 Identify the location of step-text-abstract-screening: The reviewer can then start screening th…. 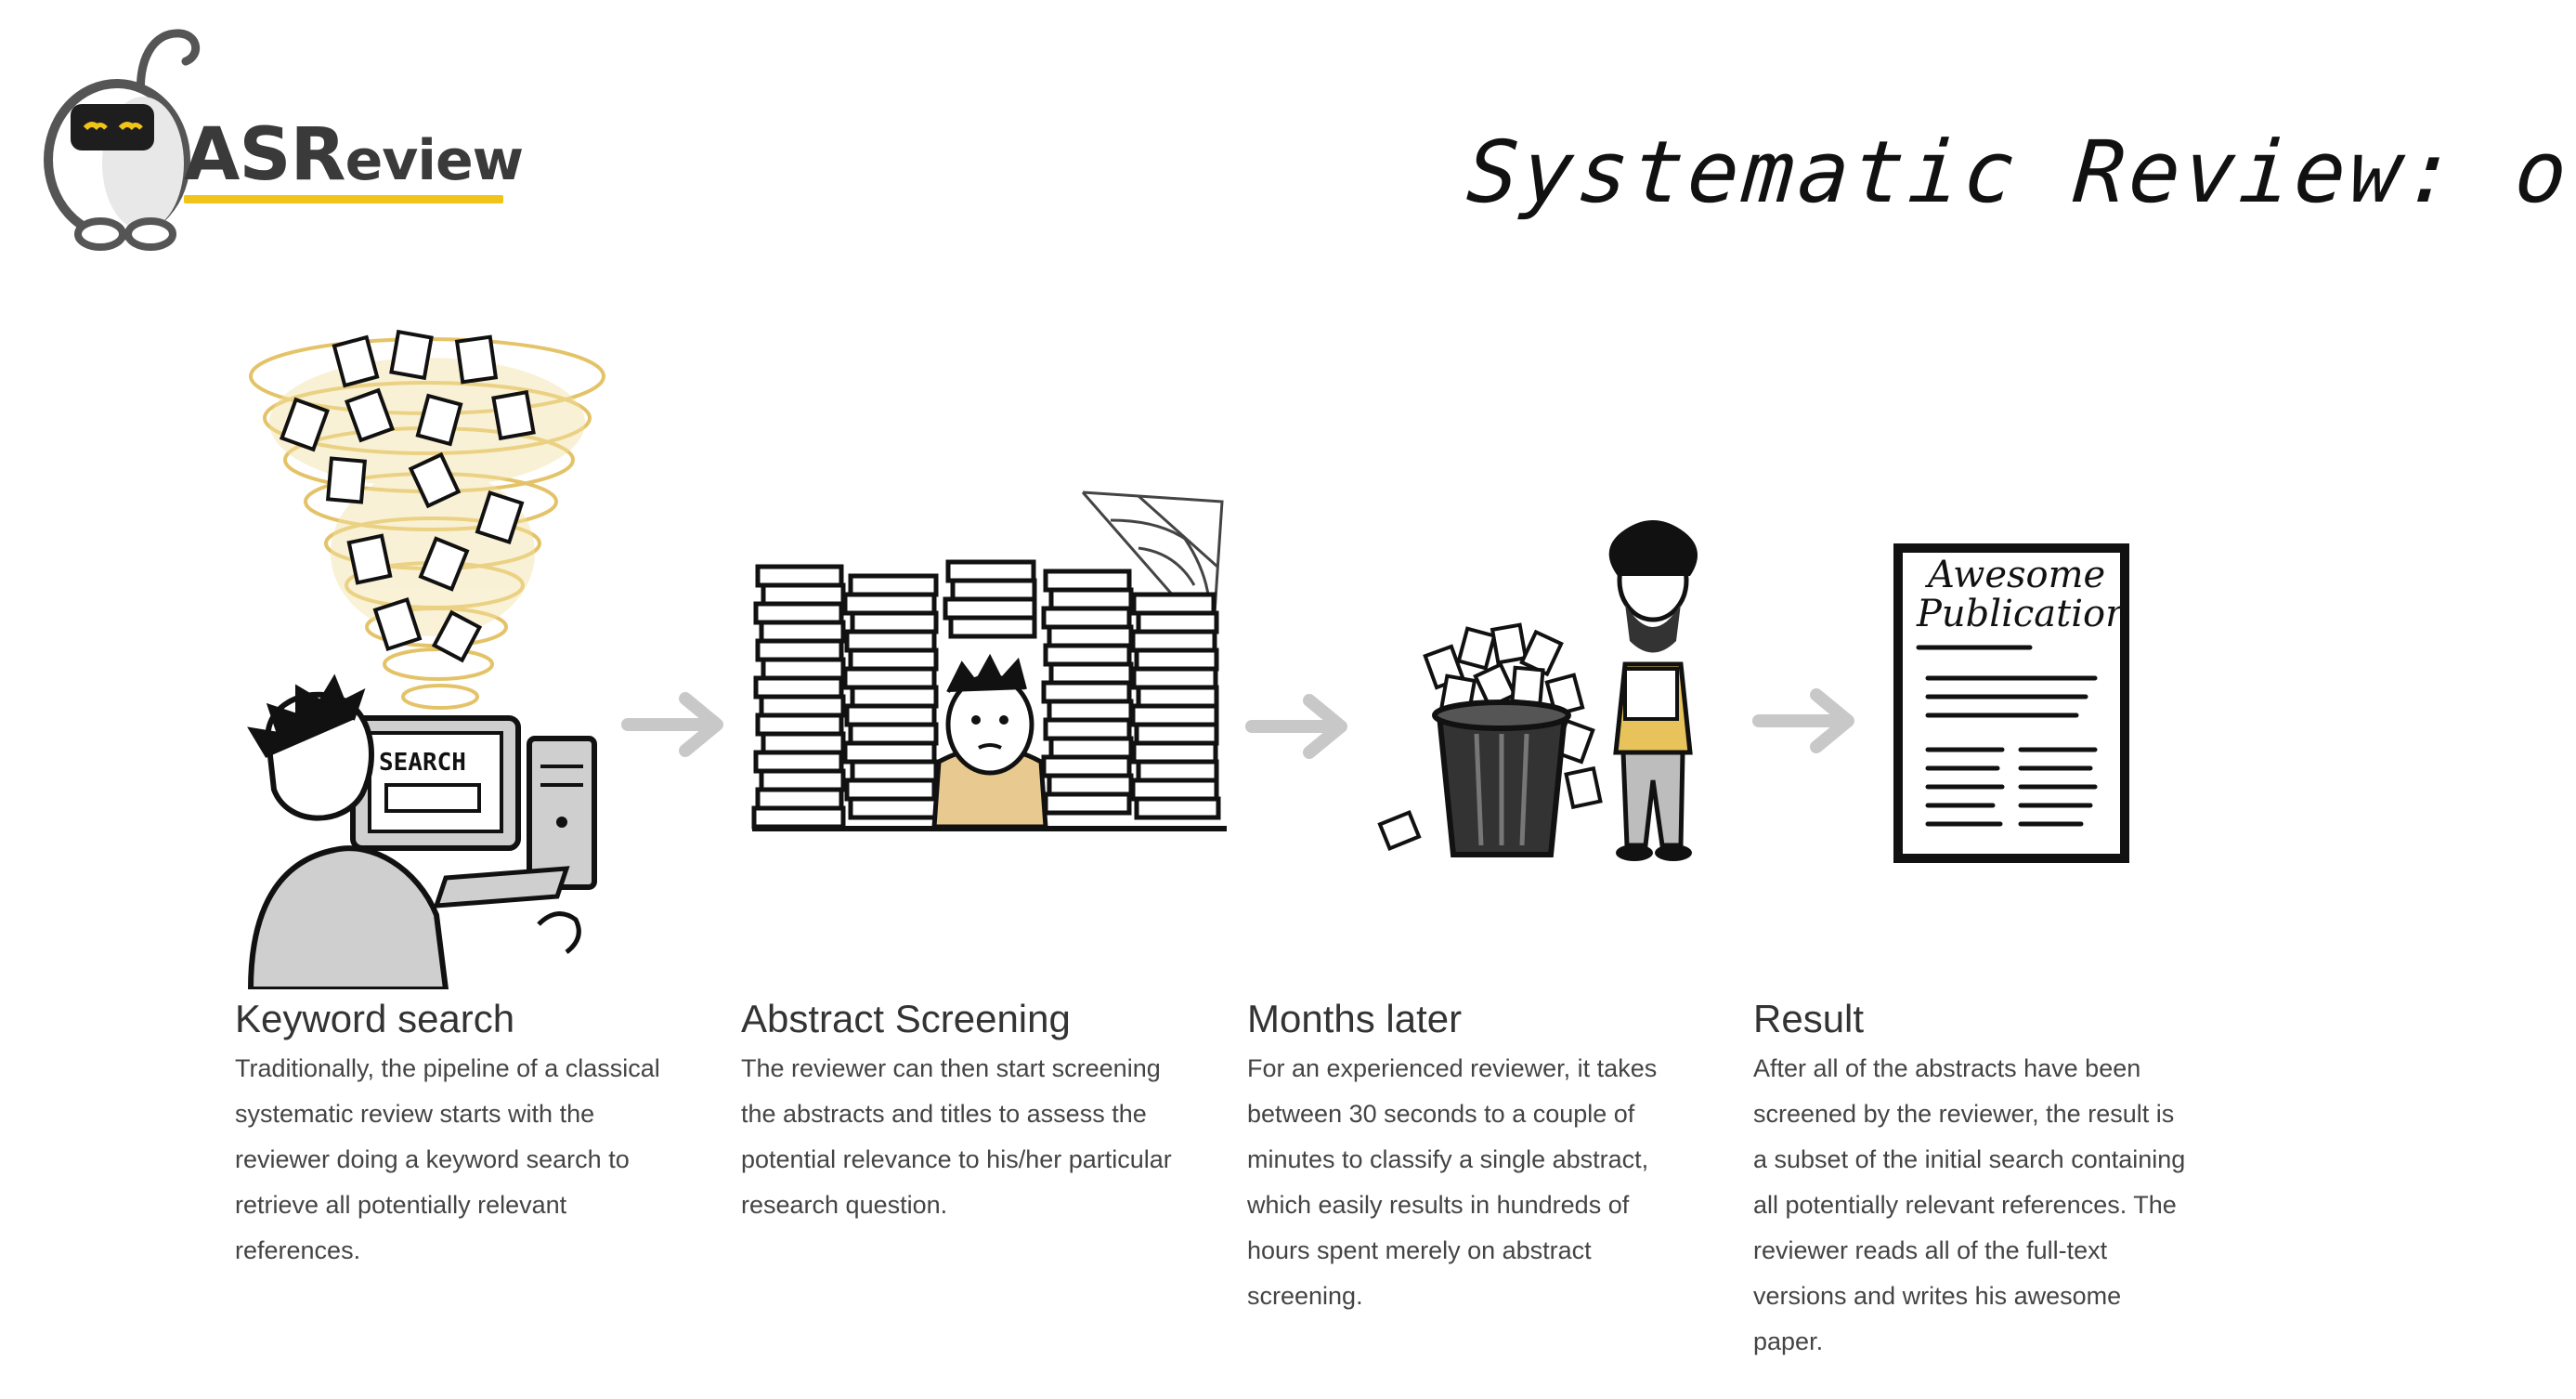
(957, 1136).